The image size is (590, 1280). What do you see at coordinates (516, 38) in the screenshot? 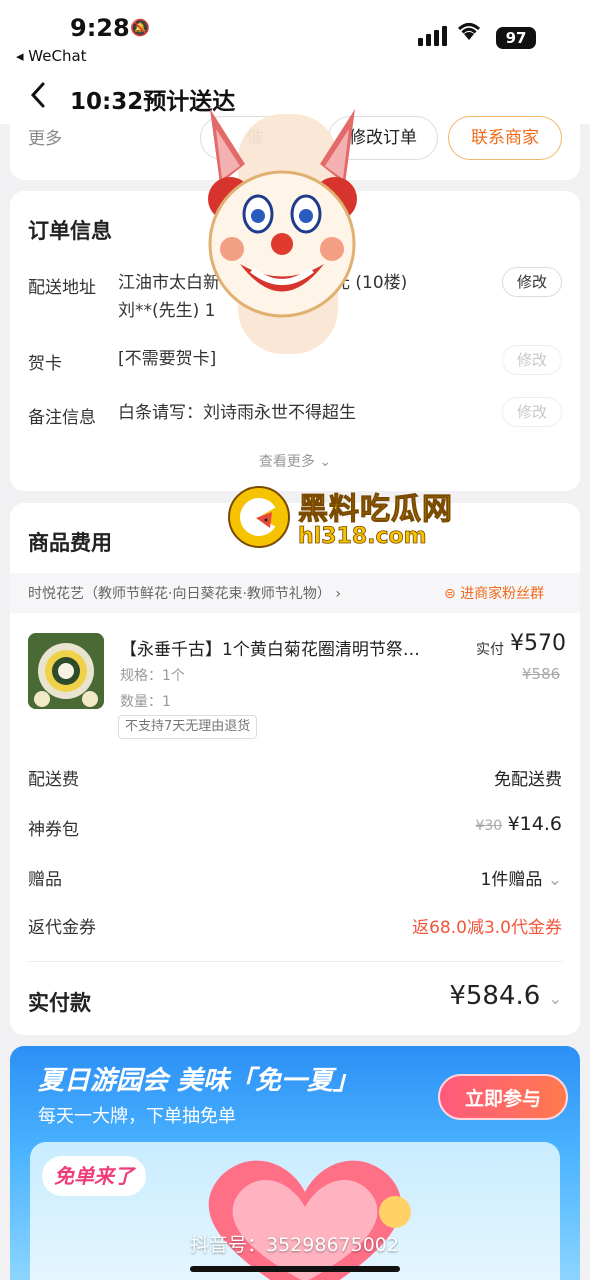
I see `battery-indicator: 97` at bounding box center [516, 38].